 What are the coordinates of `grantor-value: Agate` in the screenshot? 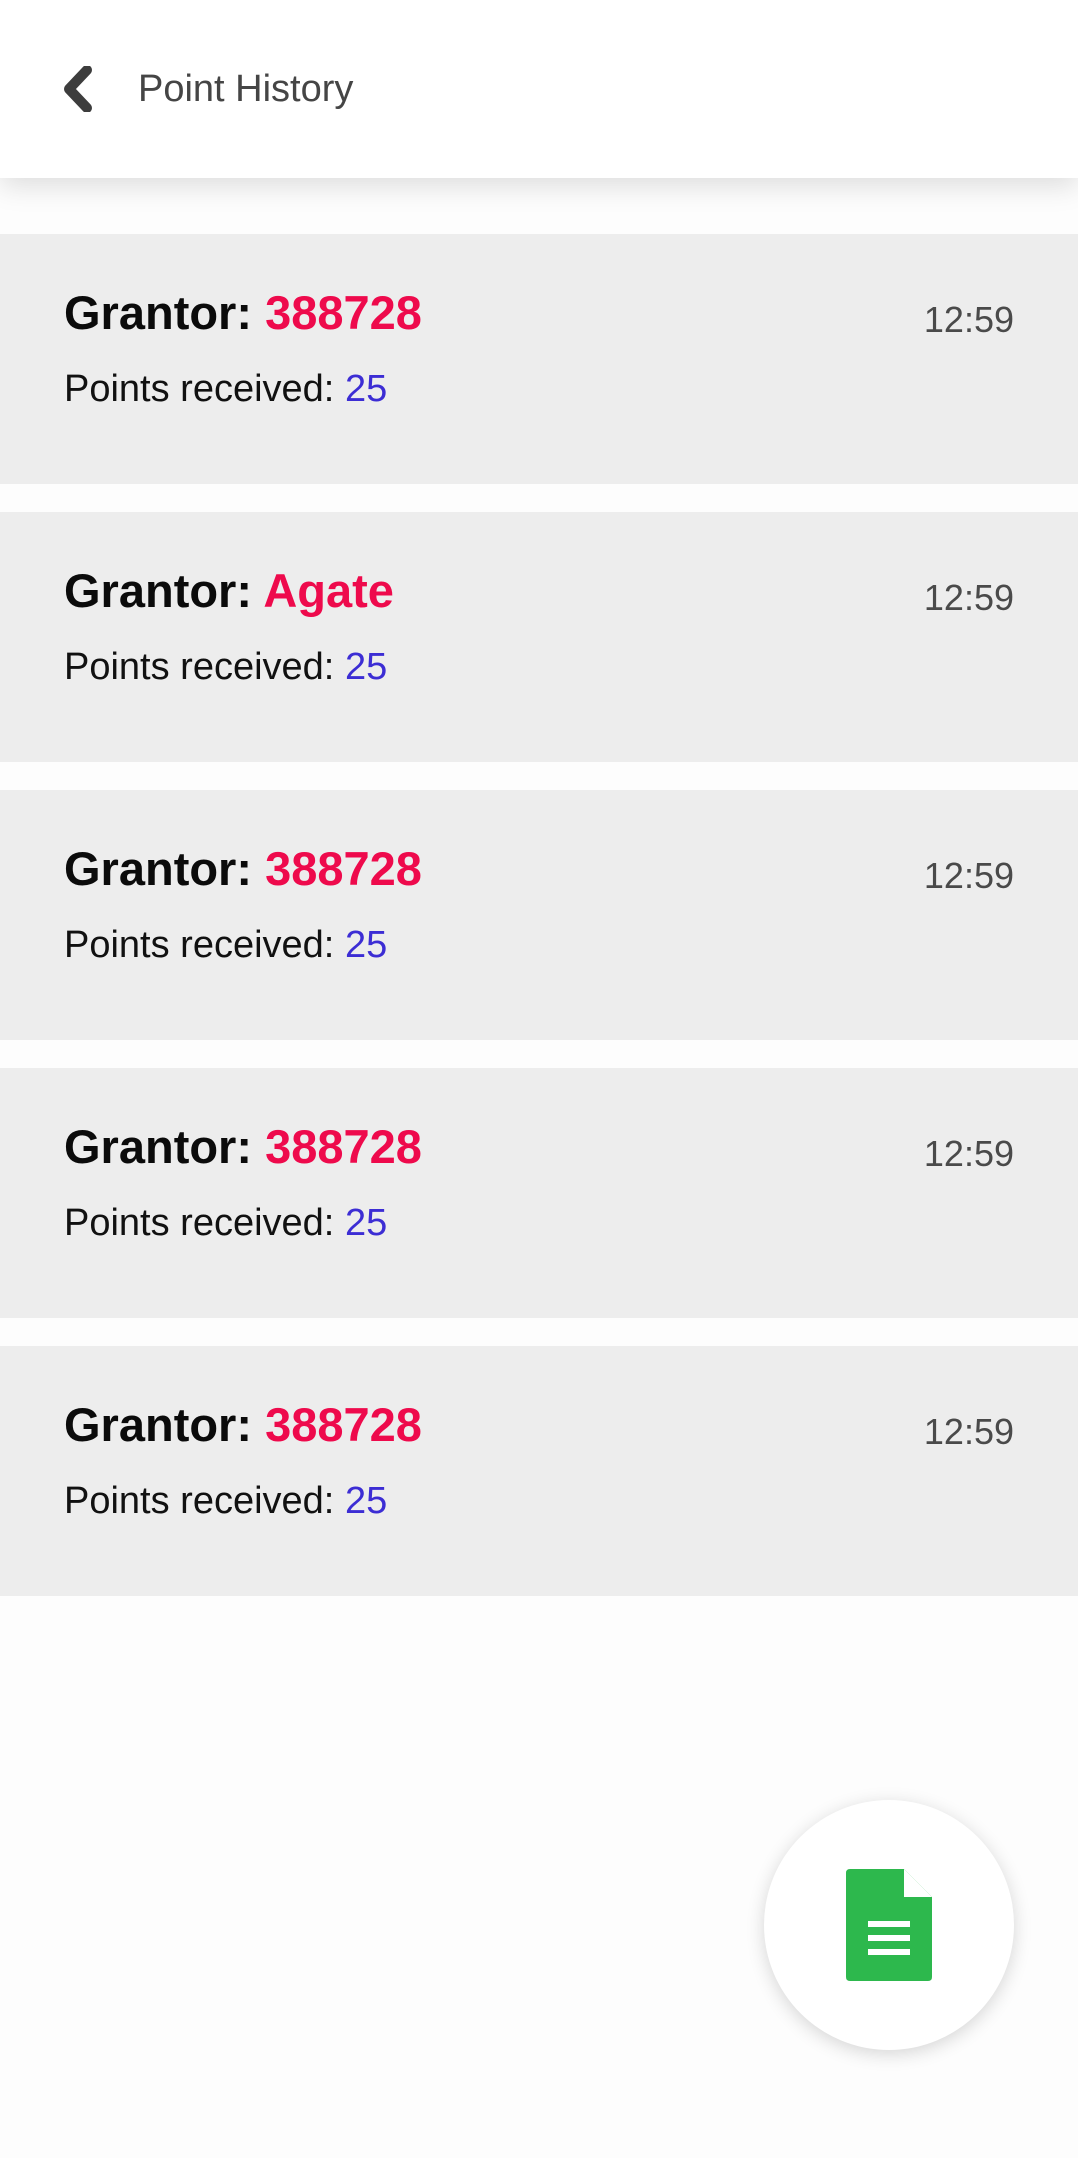 It's located at (328, 590).